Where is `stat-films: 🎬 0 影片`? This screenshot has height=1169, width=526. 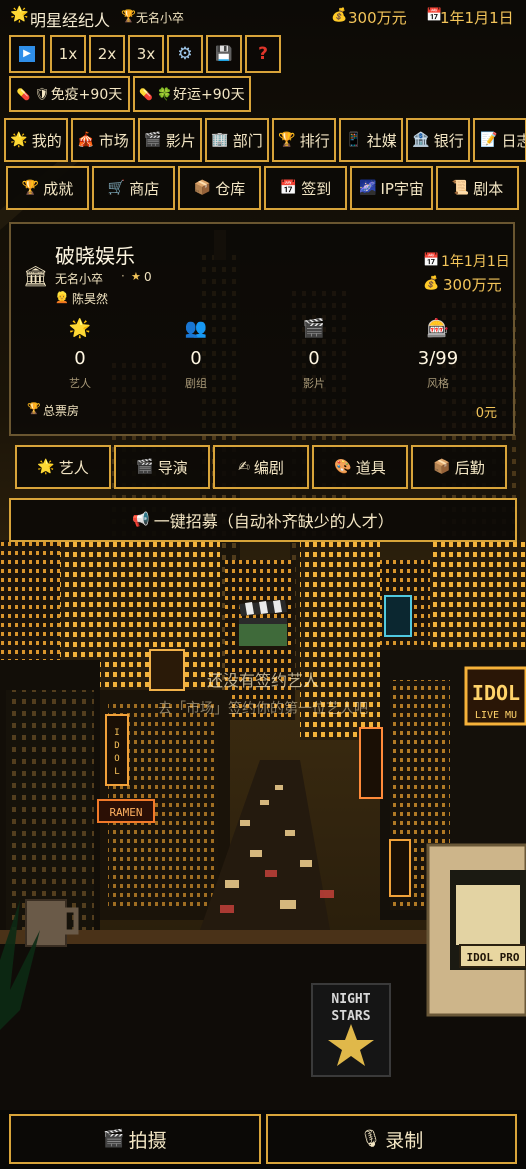
stat-films: 🎬 0 影片 is located at coordinates (314, 354).